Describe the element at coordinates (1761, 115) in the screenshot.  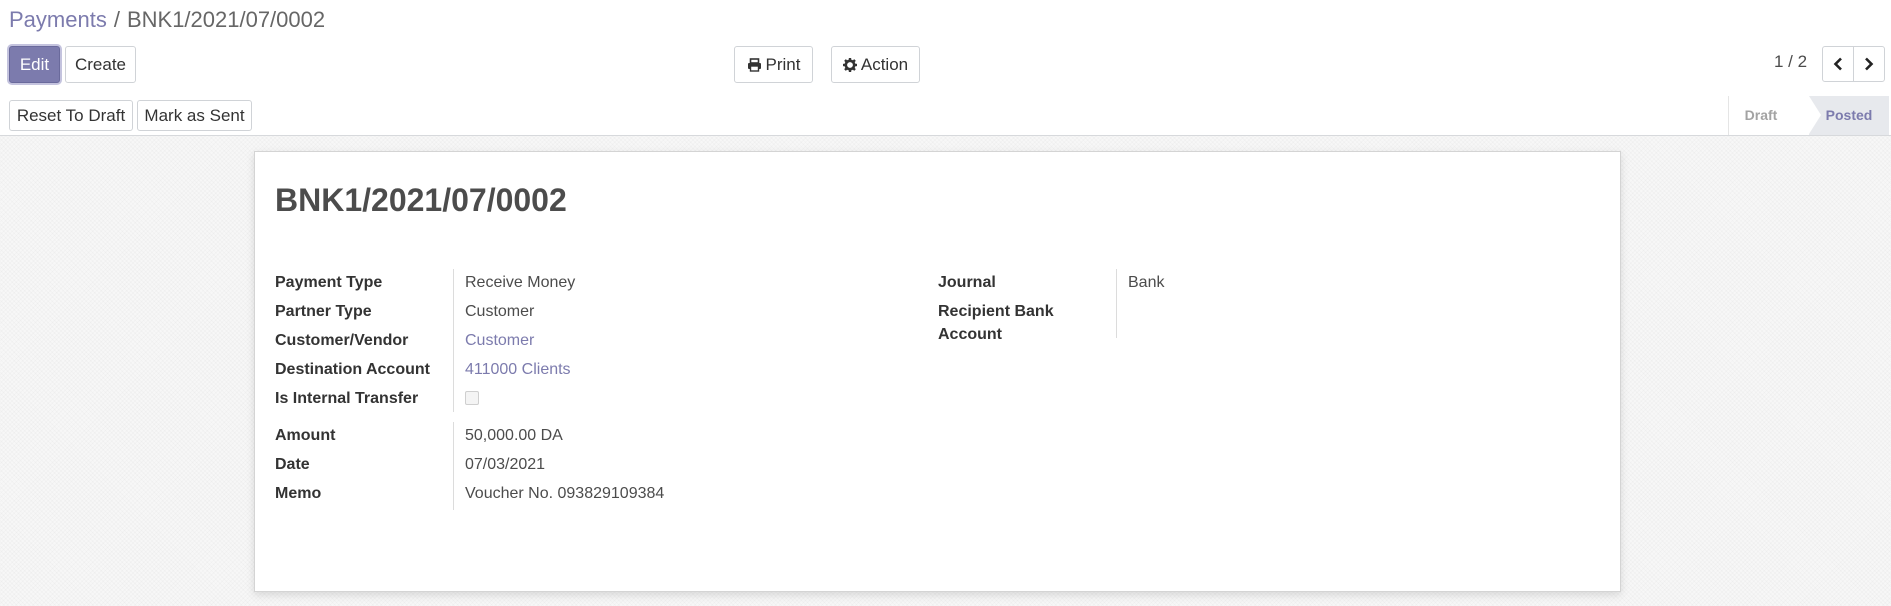
I see `status-step-draft-label: Draft` at that location.